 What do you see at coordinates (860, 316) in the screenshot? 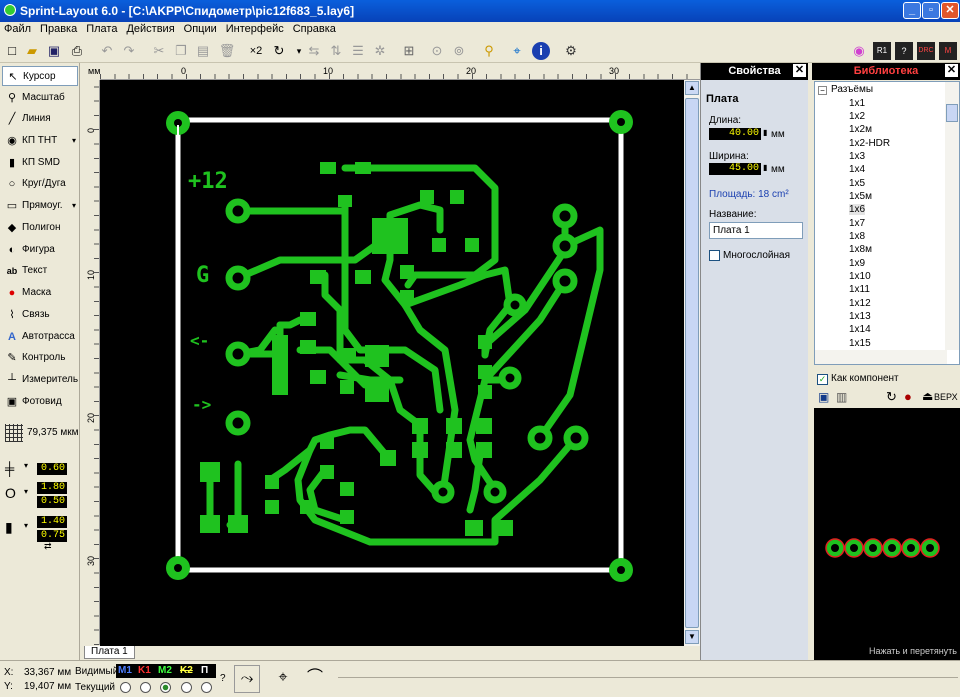
I see `library-item: 1x13` at bounding box center [860, 316].